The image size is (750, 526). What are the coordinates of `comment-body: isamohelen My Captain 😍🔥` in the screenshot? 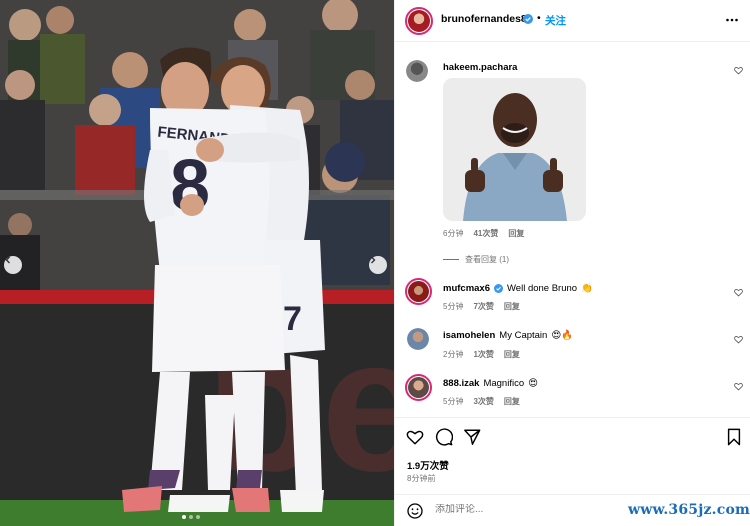 It's located at (508, 335).